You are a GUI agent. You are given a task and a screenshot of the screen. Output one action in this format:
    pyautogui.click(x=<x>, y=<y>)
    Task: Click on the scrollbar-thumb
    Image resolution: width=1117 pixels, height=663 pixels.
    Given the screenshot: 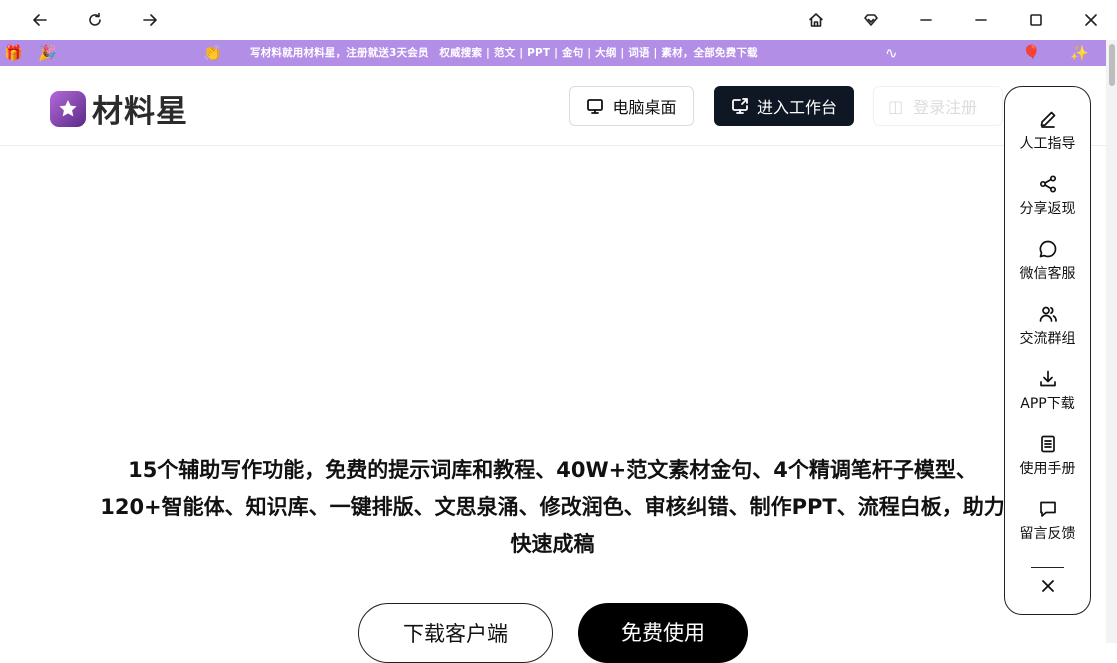 What is the action you would take?
    pyautogui.click(x=1112, y=65)
    